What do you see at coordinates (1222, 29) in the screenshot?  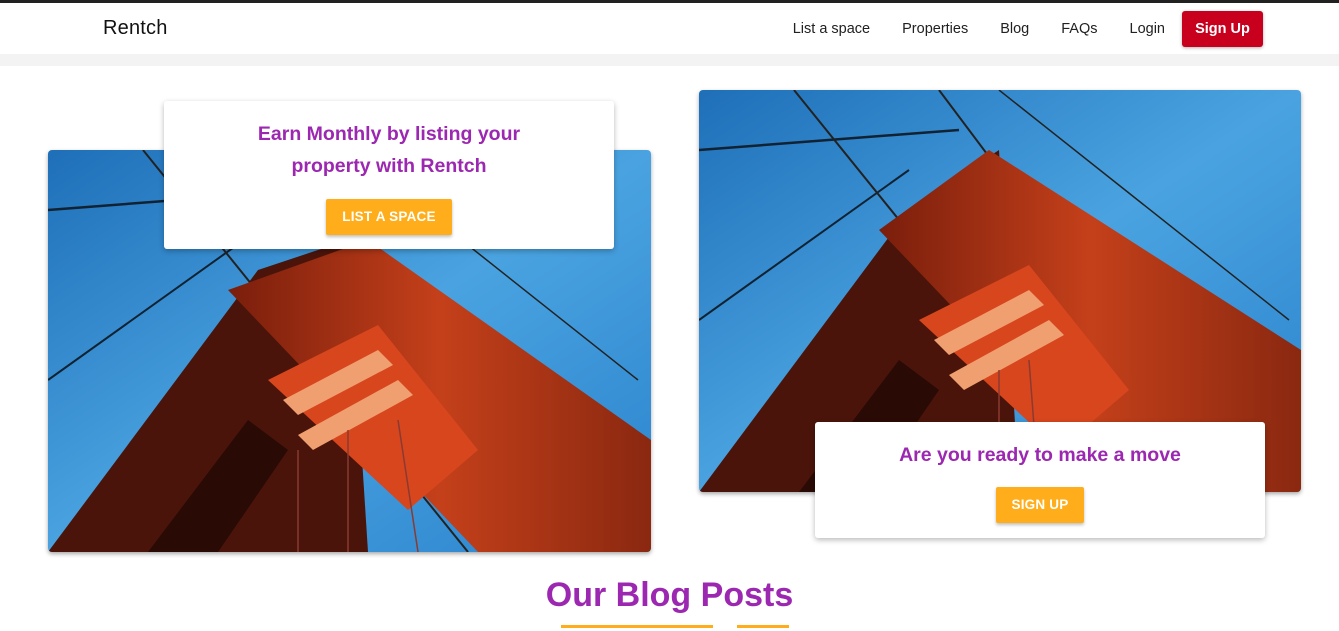 I see `signup-button: Sign Up` at bounding box center [1222, 29].